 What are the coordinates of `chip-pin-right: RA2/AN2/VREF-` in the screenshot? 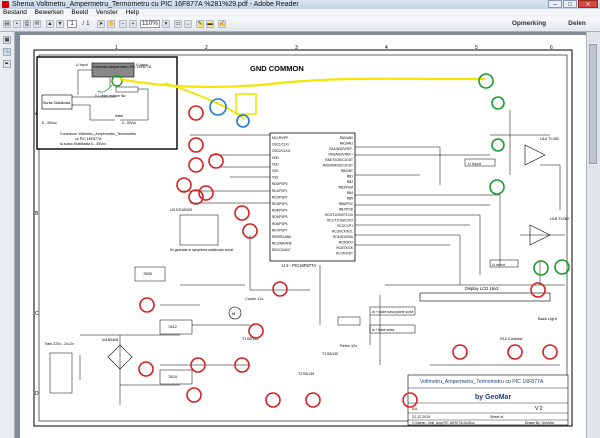 It's located at (341, 149).